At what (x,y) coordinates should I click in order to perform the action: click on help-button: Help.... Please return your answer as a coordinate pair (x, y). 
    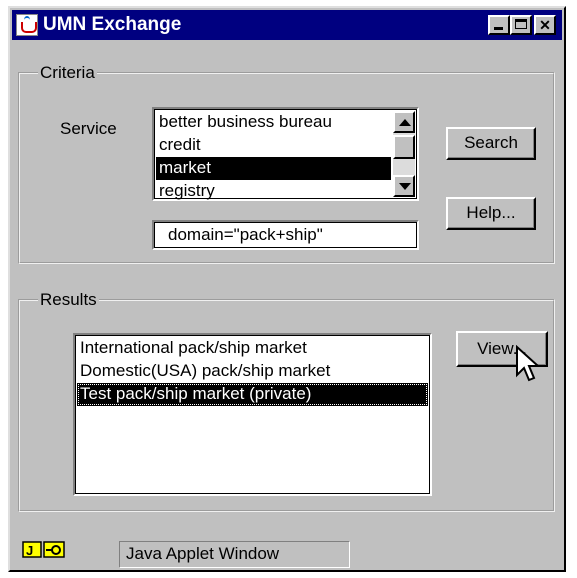
    Looking at the image, I should click on (491, 213).